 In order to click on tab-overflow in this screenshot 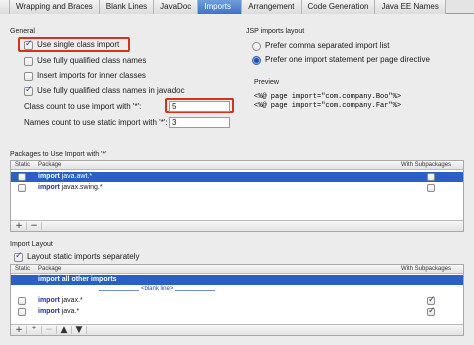, I will do `click(5, 7)`.